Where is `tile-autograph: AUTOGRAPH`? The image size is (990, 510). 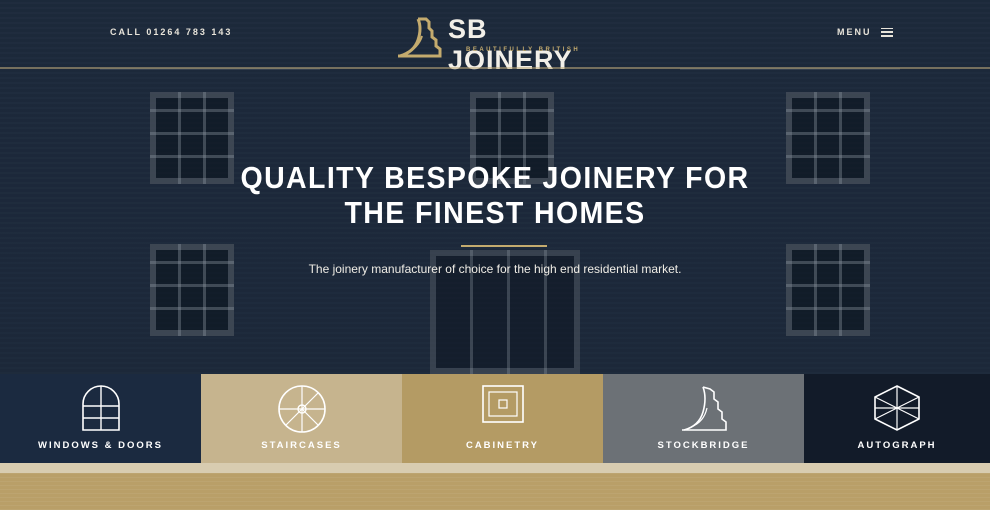
tile-autograph: AUTOGRAPH is located at coordinates (897, 418).